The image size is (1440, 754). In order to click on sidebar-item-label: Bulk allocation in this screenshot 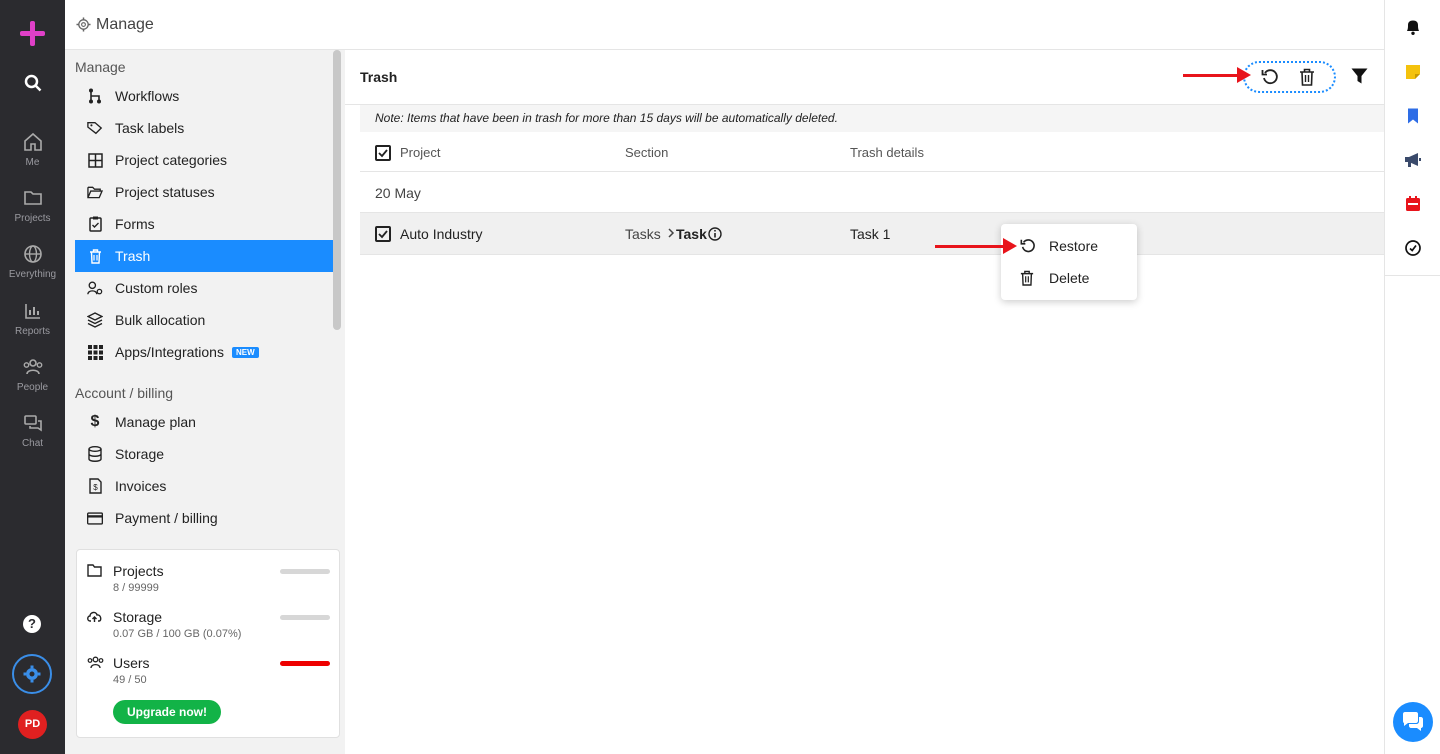, I will do `click(160, 320)`.